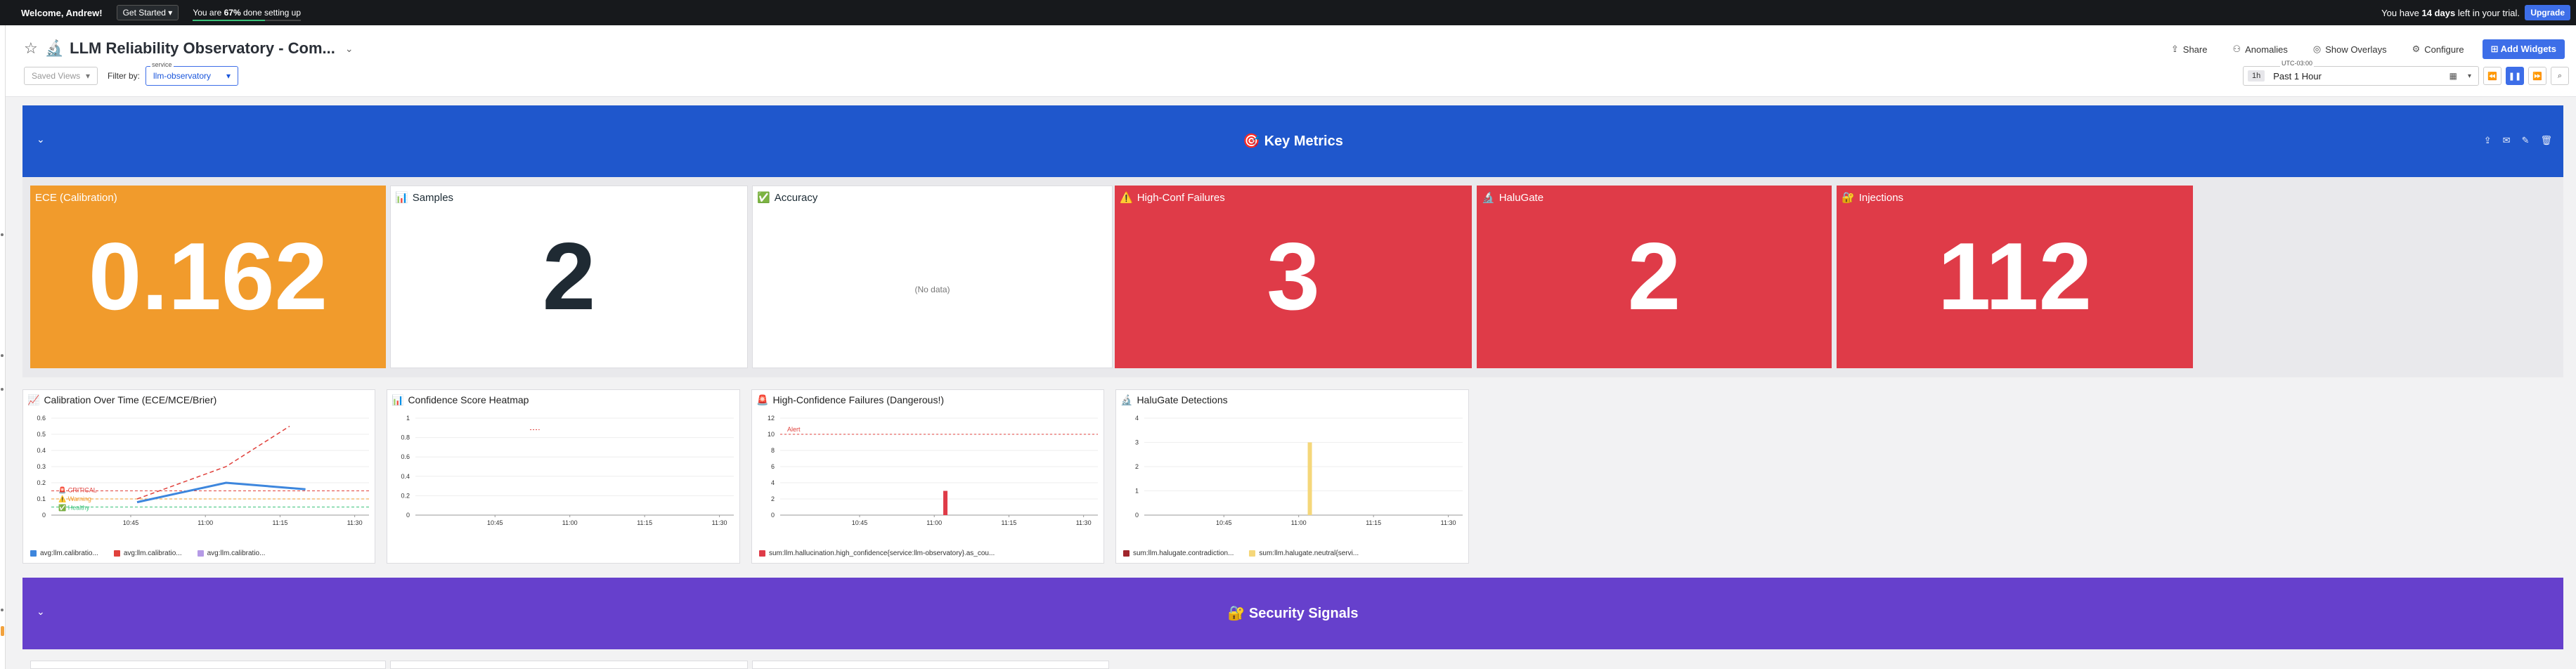 The height and width of the screenshot is (669, 2576). What do you see at coordinates (2195, 49) in the screenshot?
I see `share-label: Share` at bounding box center [2195, 49].